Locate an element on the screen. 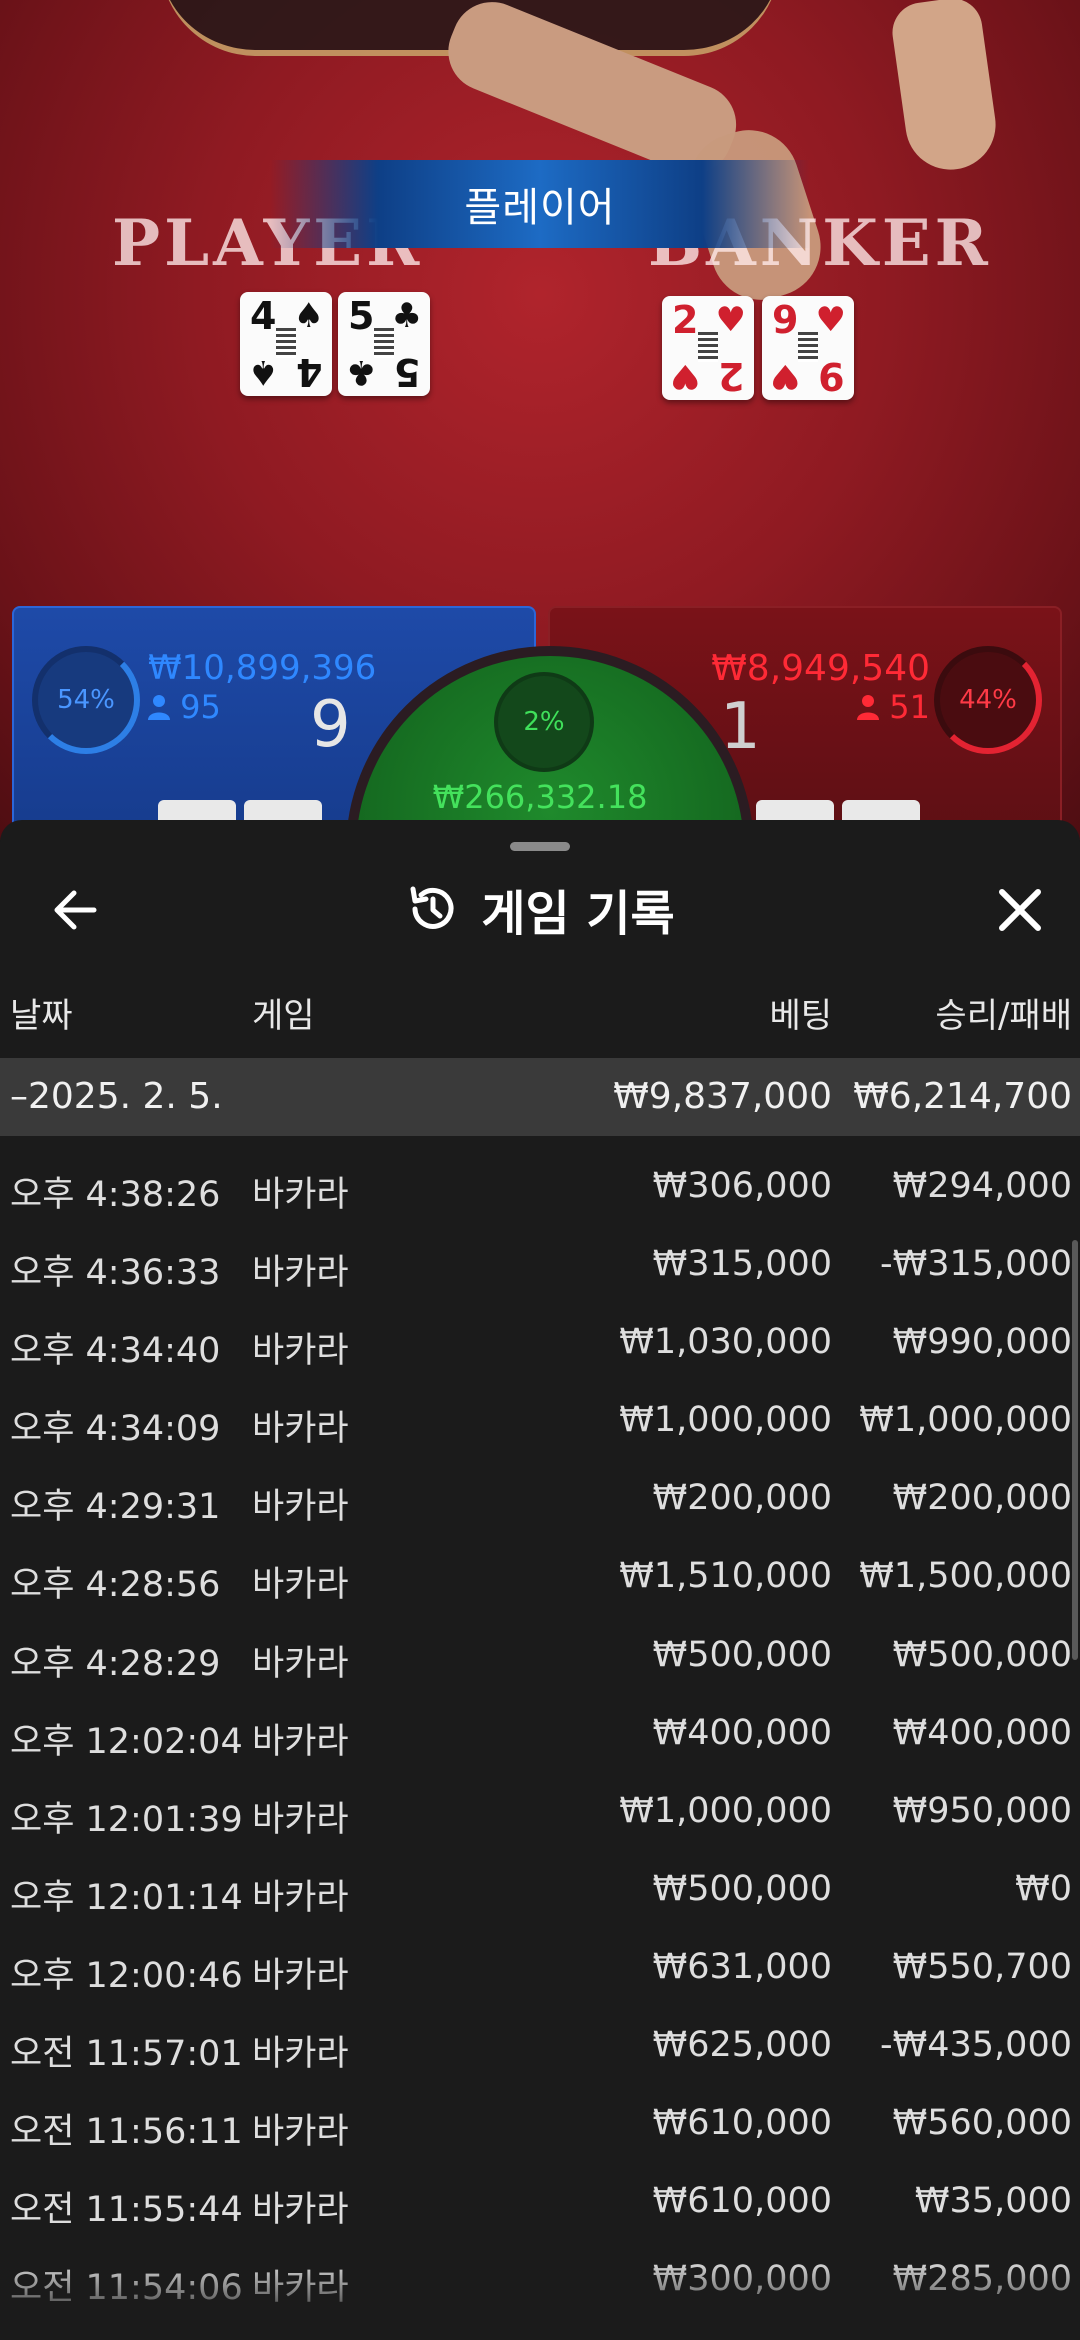  player-total-bet: ₩10,899,396 is located at coordinates (262, 668).